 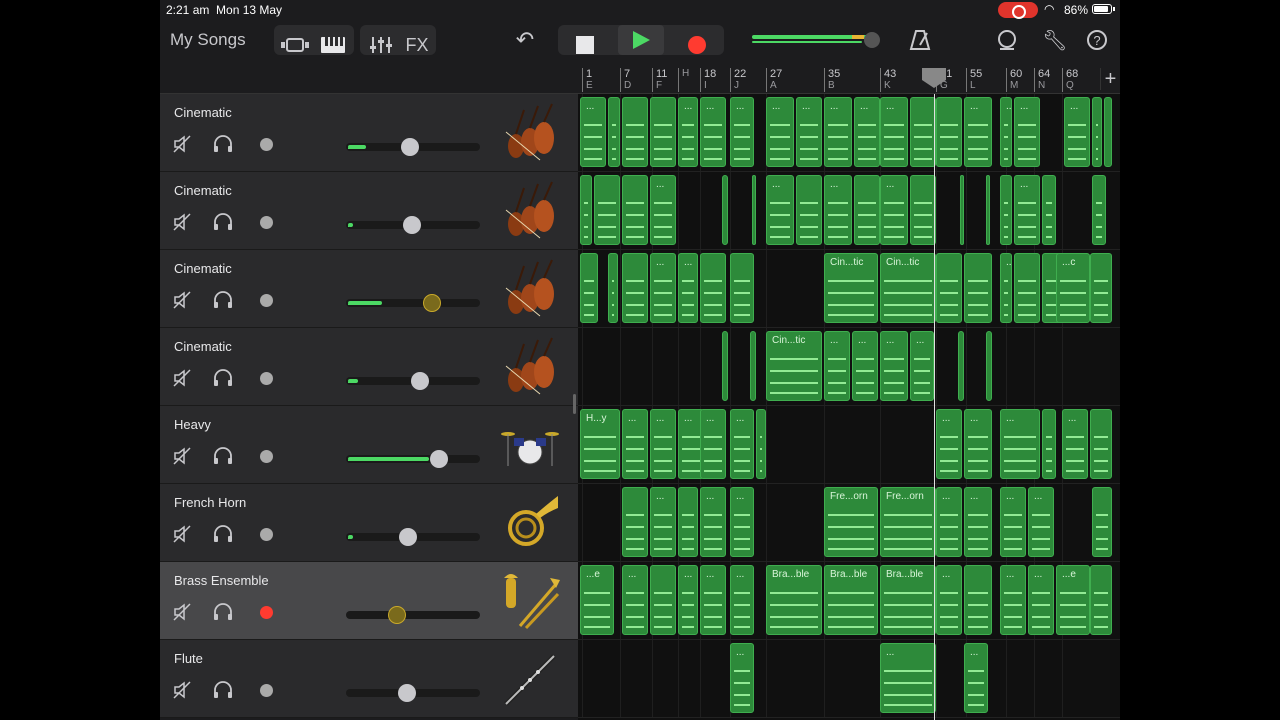 I want to click on midi-region: ...e, so click(x=597, y=600).